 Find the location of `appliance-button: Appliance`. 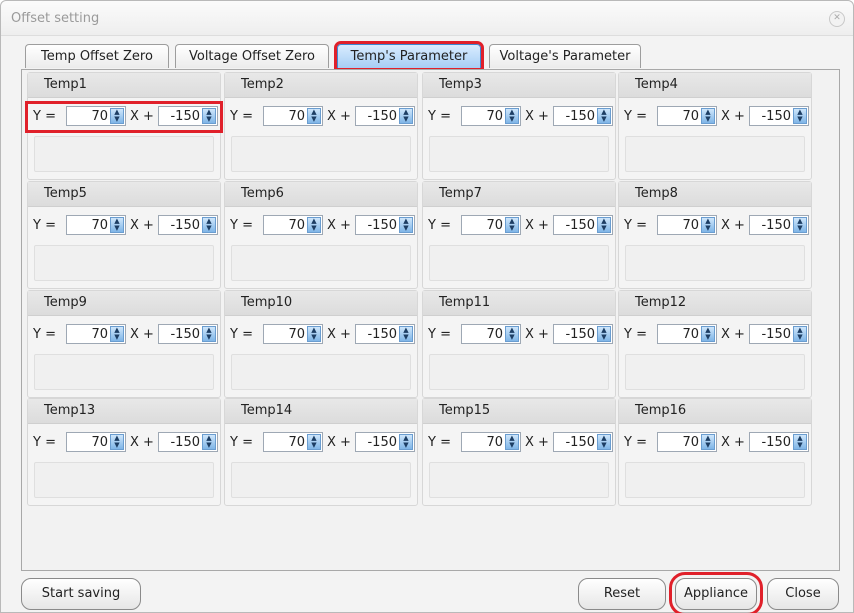

appliance-button: Appliance is located at coordinates (716, 592).